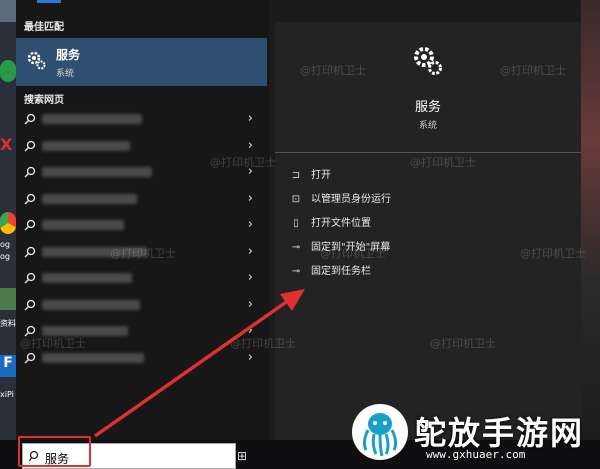 This screenshot has width=600, height=469. I want to click on best-match-header: 最佳匹配, so click(44, 27).